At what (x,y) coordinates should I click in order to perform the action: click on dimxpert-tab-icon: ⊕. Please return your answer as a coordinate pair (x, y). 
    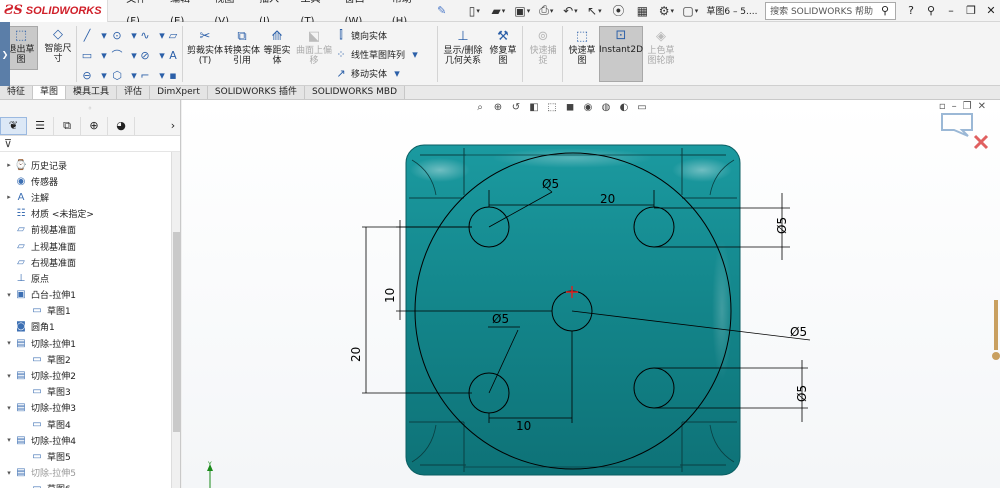
    Looking at the image, I should click on (94, 125).